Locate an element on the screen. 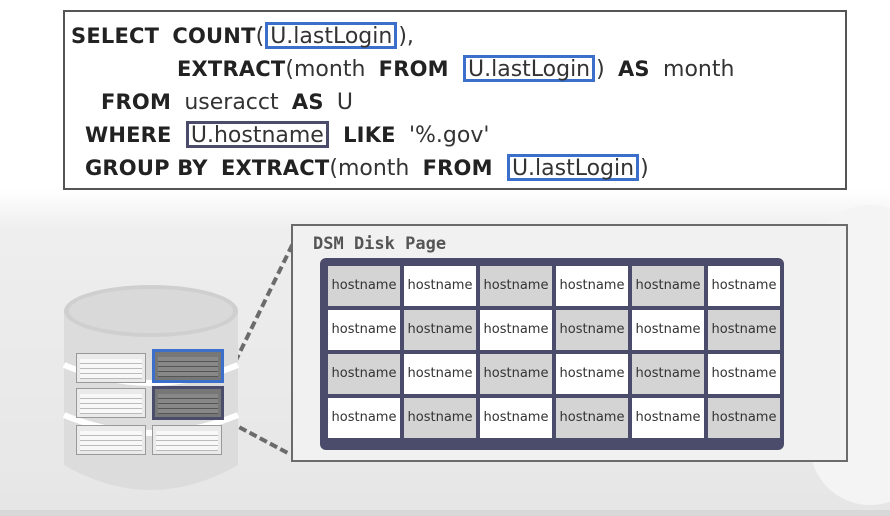 This screenshot has height=516, width=890. sql-line-5: GROUP BY EXTRACT(month FROM U.lastLogin) is located at coordinates (367, 168).